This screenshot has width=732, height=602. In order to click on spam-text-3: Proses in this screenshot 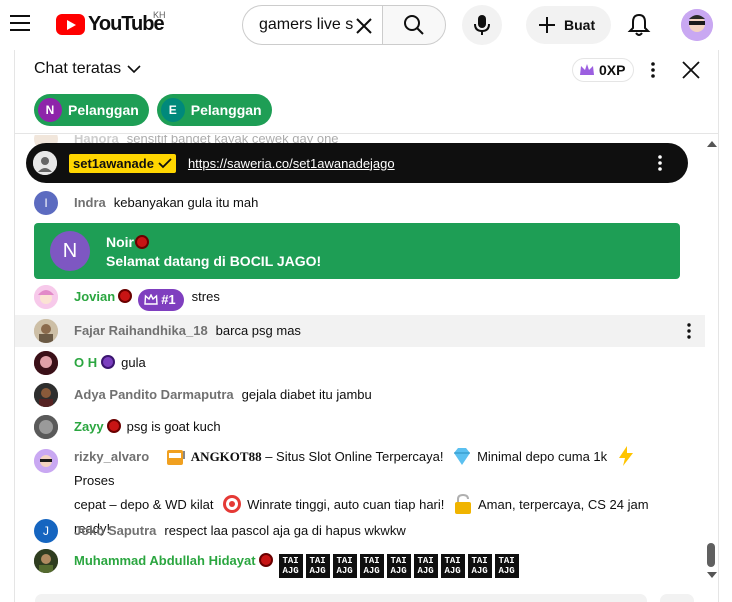, I will do `click(94, 480)`.